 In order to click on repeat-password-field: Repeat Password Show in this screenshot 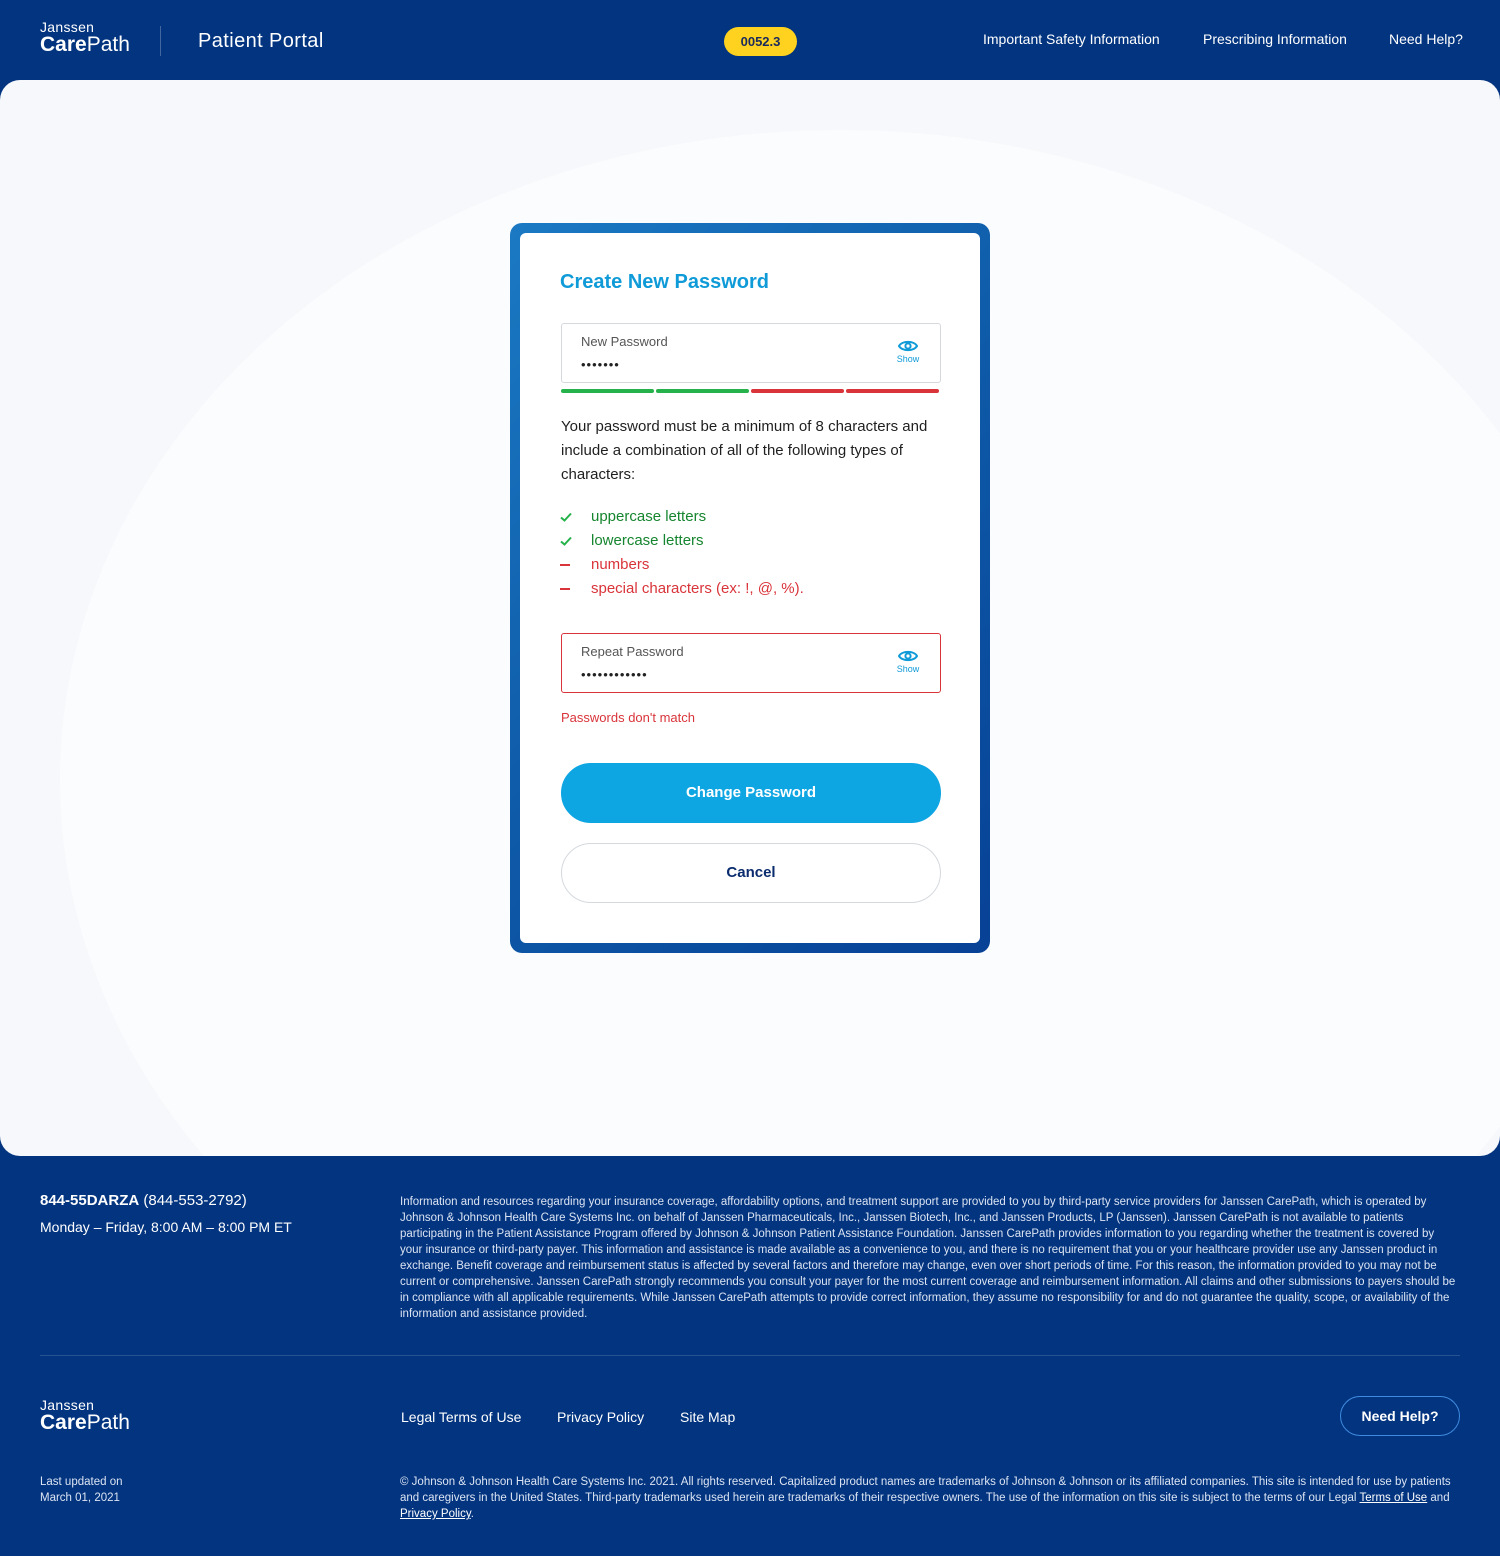, I will do `click(751, 663)`.